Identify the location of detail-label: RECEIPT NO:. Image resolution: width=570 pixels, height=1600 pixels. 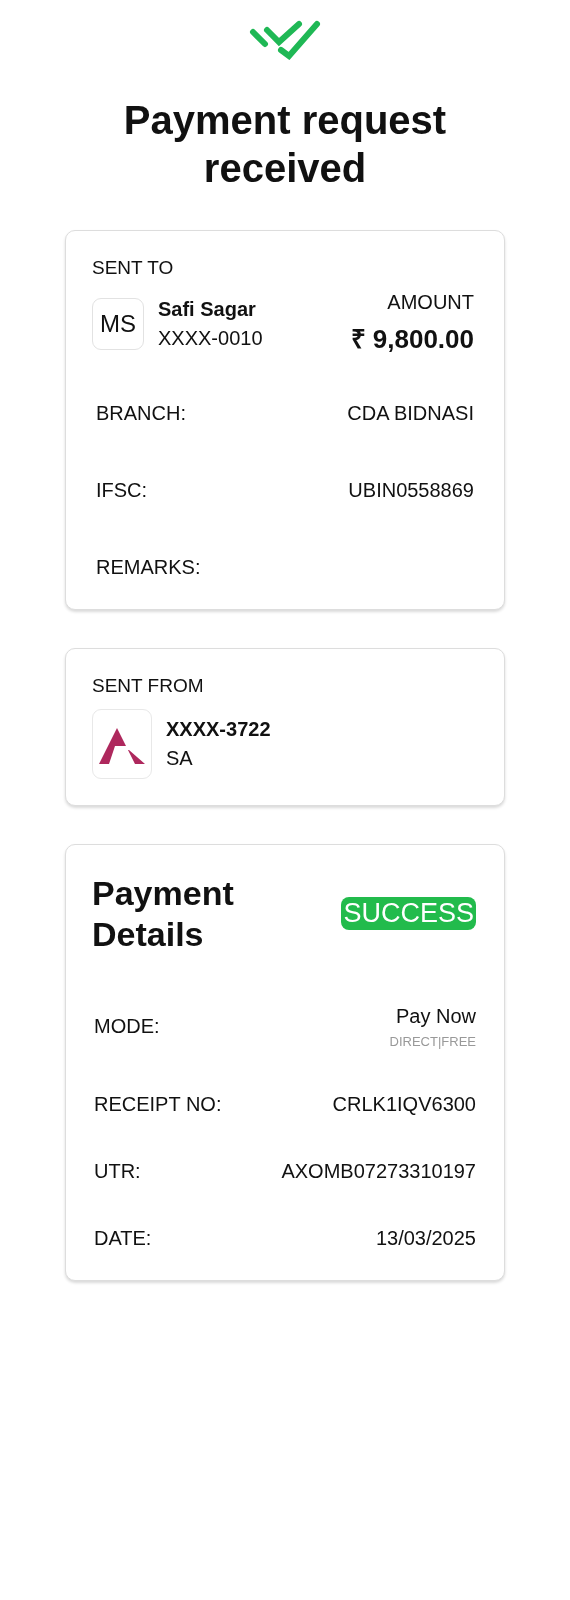
(158, 1104).